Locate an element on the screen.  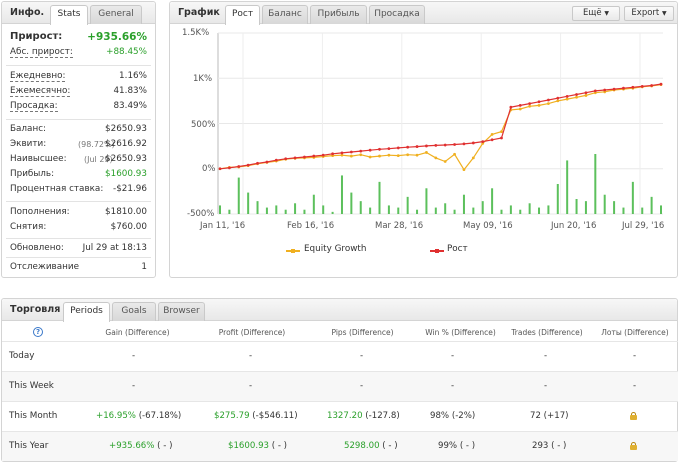
growth-value: +935.66% is located at coordinates (117, 37).